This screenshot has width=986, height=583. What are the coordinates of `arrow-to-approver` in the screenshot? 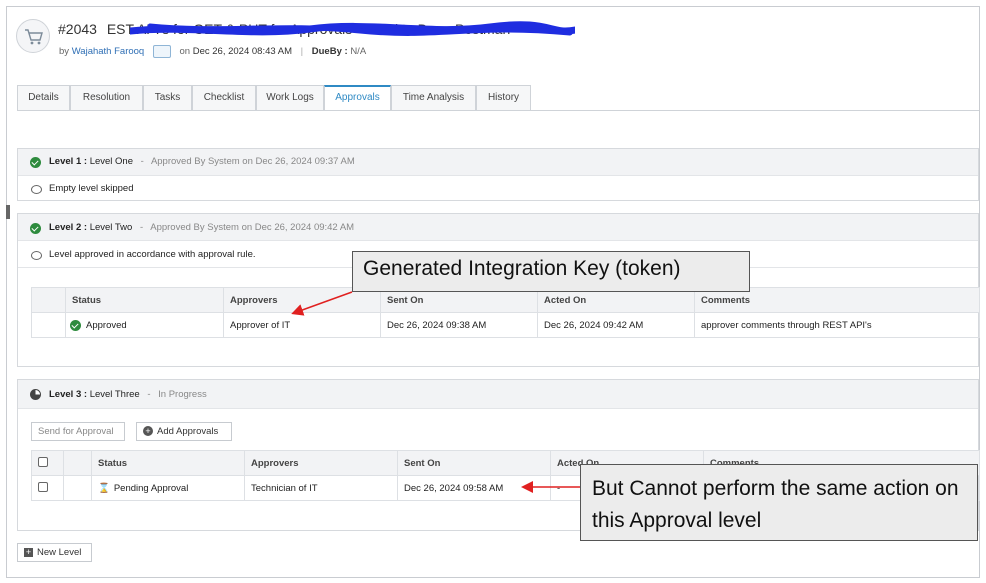 It's located at (322, 303).